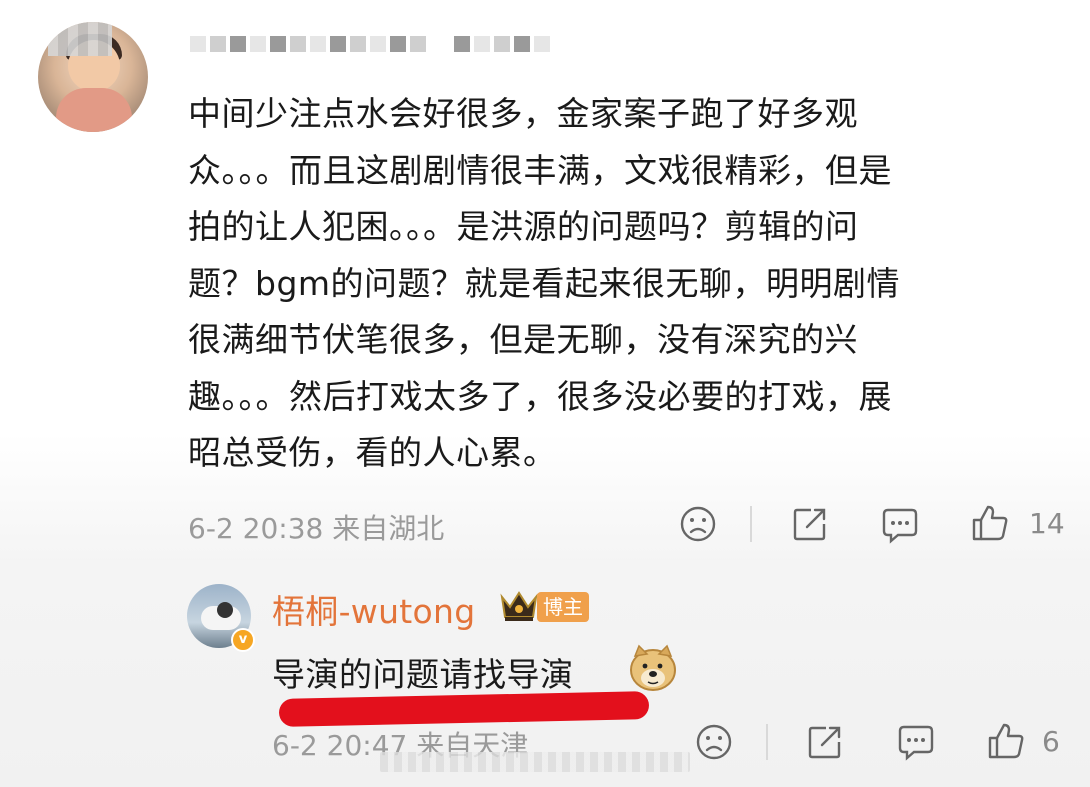  Describe the element at coordinates (423, 674) in the screenshot. I see `reply-body: 导演的问题请找导演` at that location.